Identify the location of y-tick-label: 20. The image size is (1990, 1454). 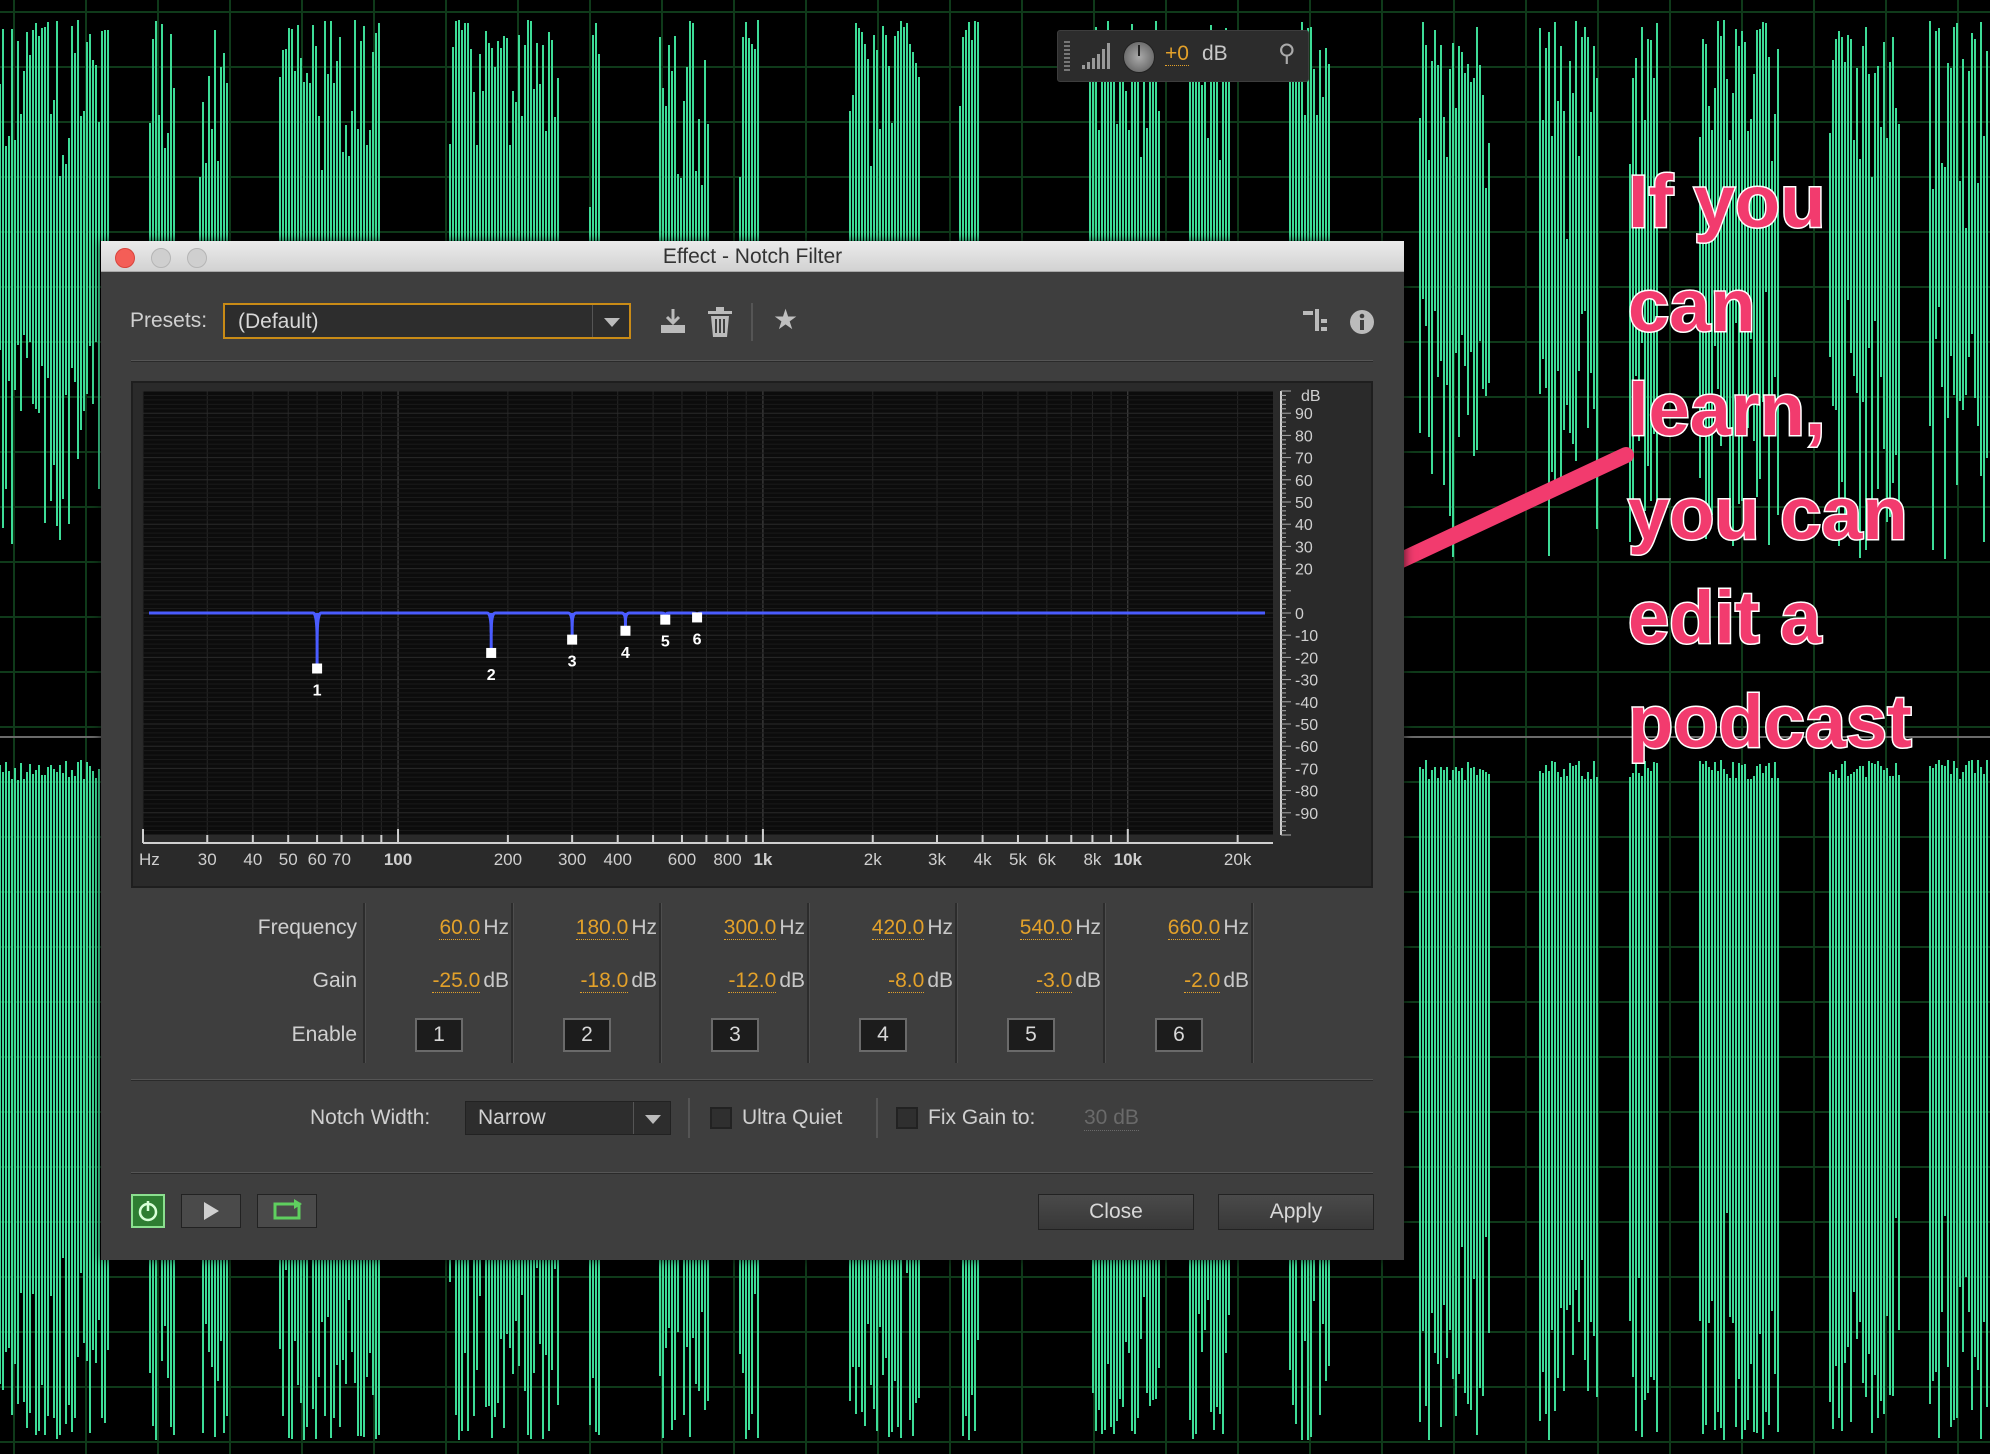
(1304, 570).